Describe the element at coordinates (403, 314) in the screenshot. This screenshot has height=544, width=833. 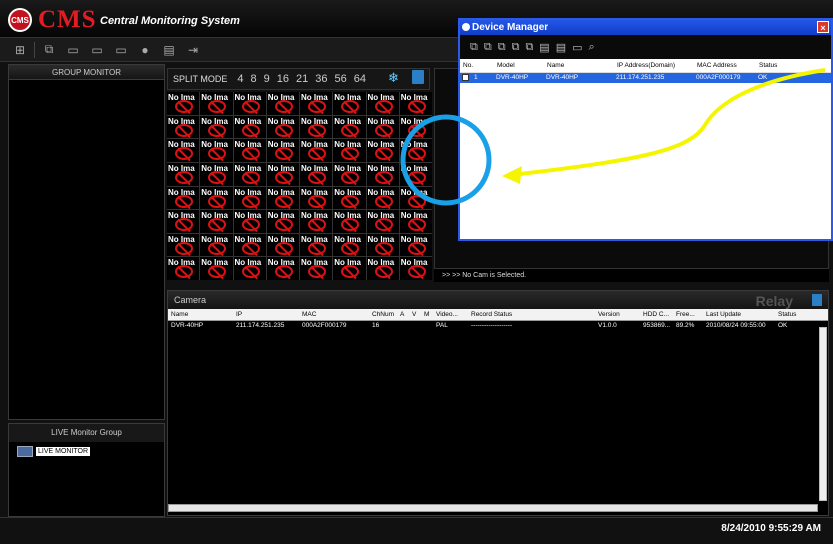
I see `column-header: A` at that location.